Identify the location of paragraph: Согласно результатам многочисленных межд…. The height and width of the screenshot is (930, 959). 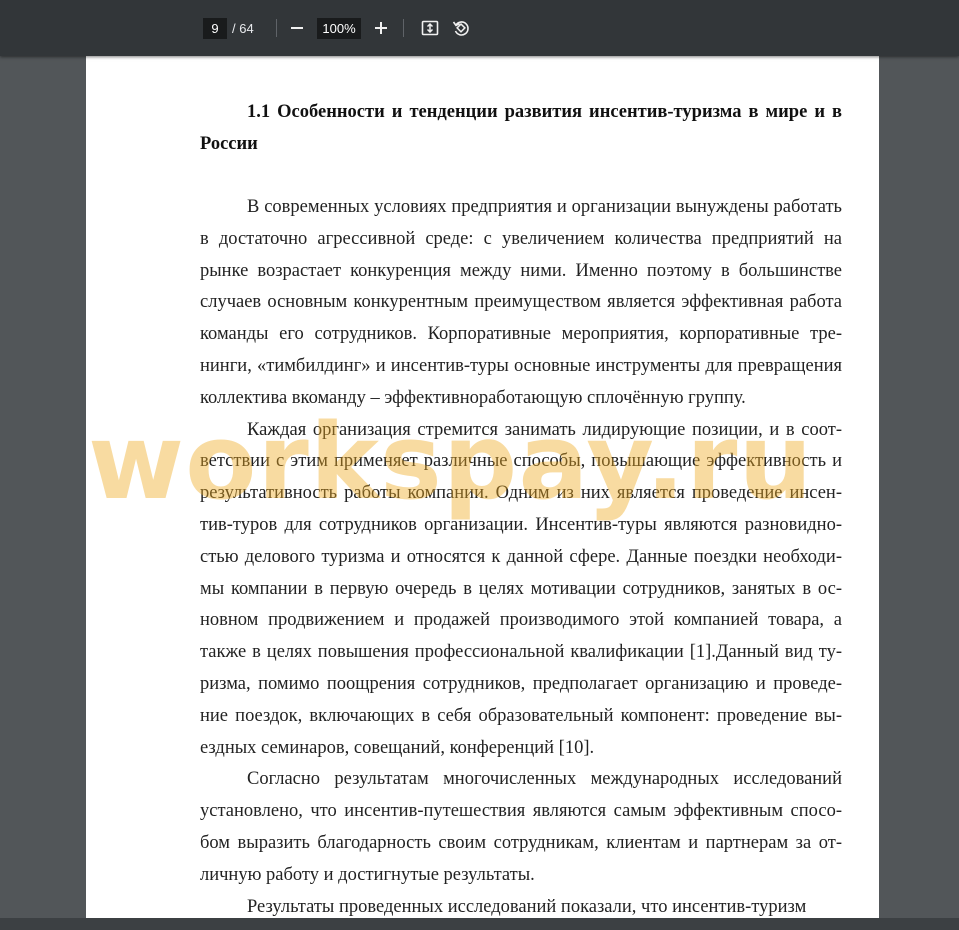
(521, 827).